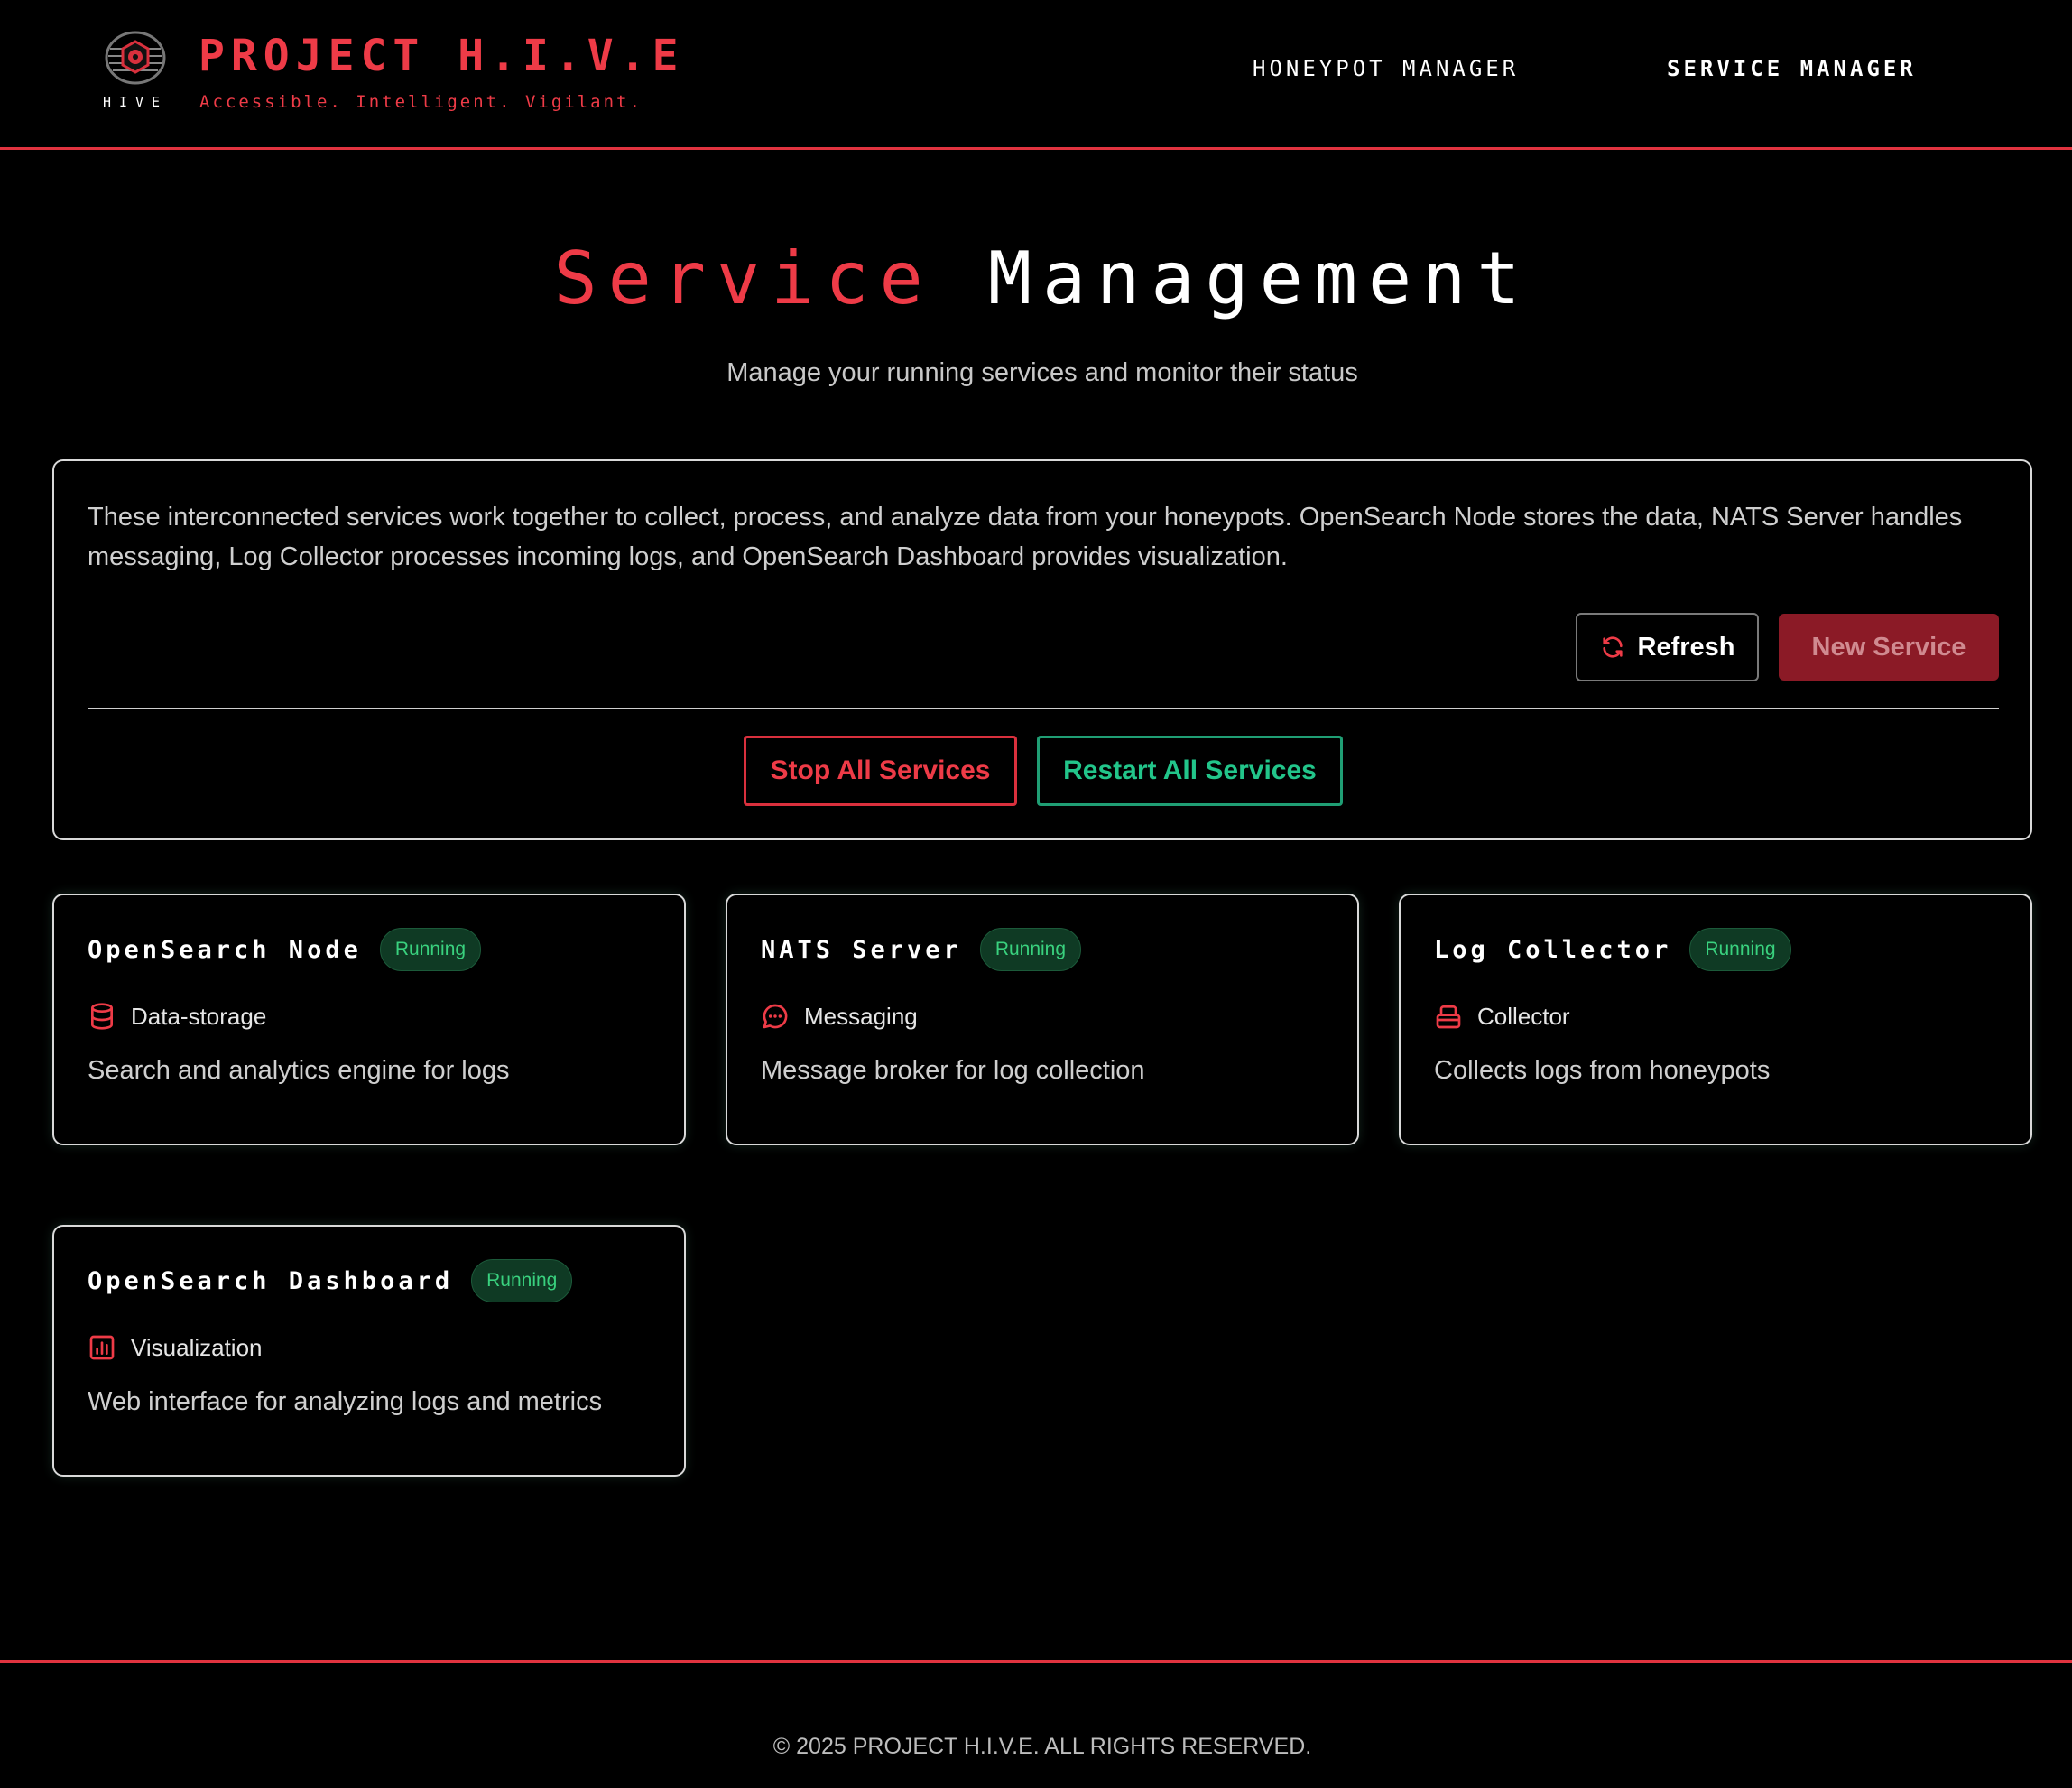 This screenshot has height=1788, width=2072. What do you see at coordinates (1448, 1017) in the screenshot?
I see `inbox-icon` at bounding box center [1448, 1017].